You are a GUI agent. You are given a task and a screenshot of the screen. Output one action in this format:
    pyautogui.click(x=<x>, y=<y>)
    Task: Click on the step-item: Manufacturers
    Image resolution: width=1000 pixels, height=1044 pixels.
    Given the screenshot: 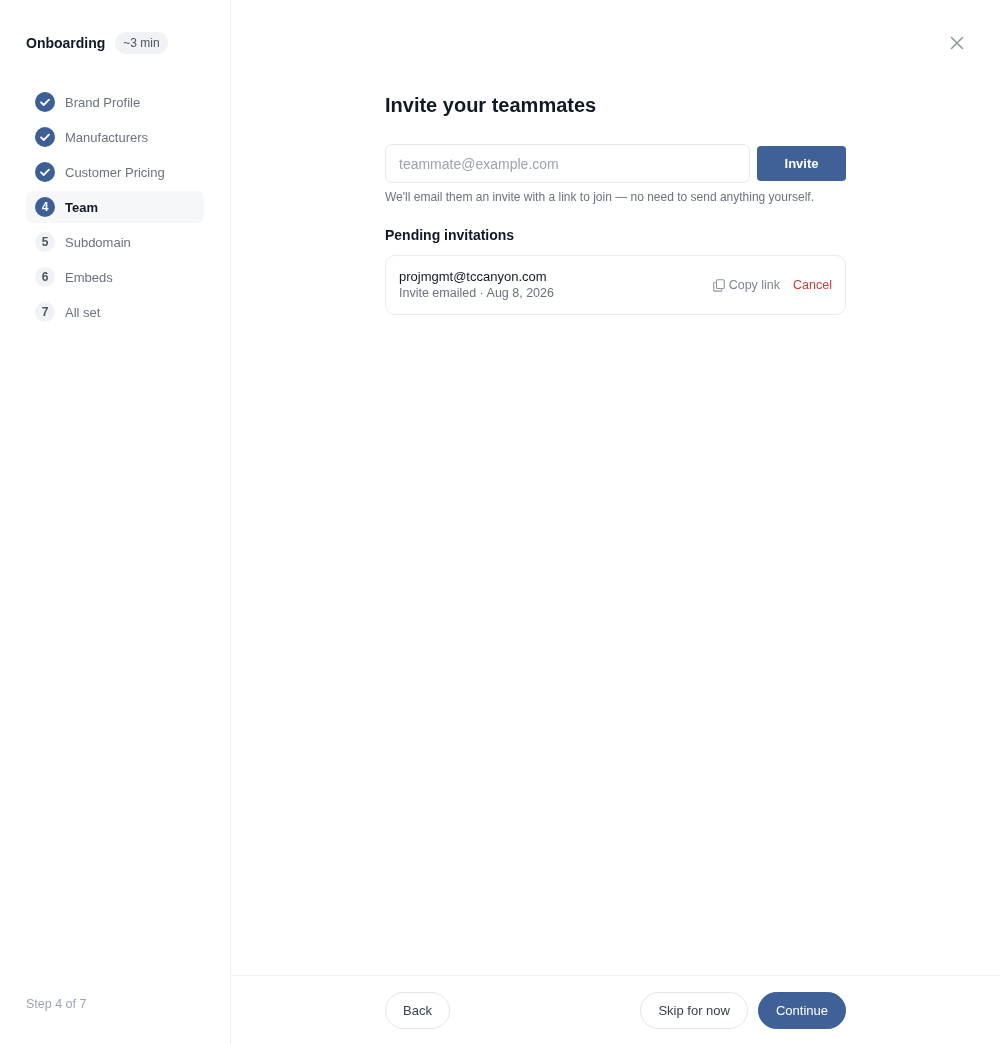 What is the action you would take?
    pyautogui.click(x=115, y=137)
    